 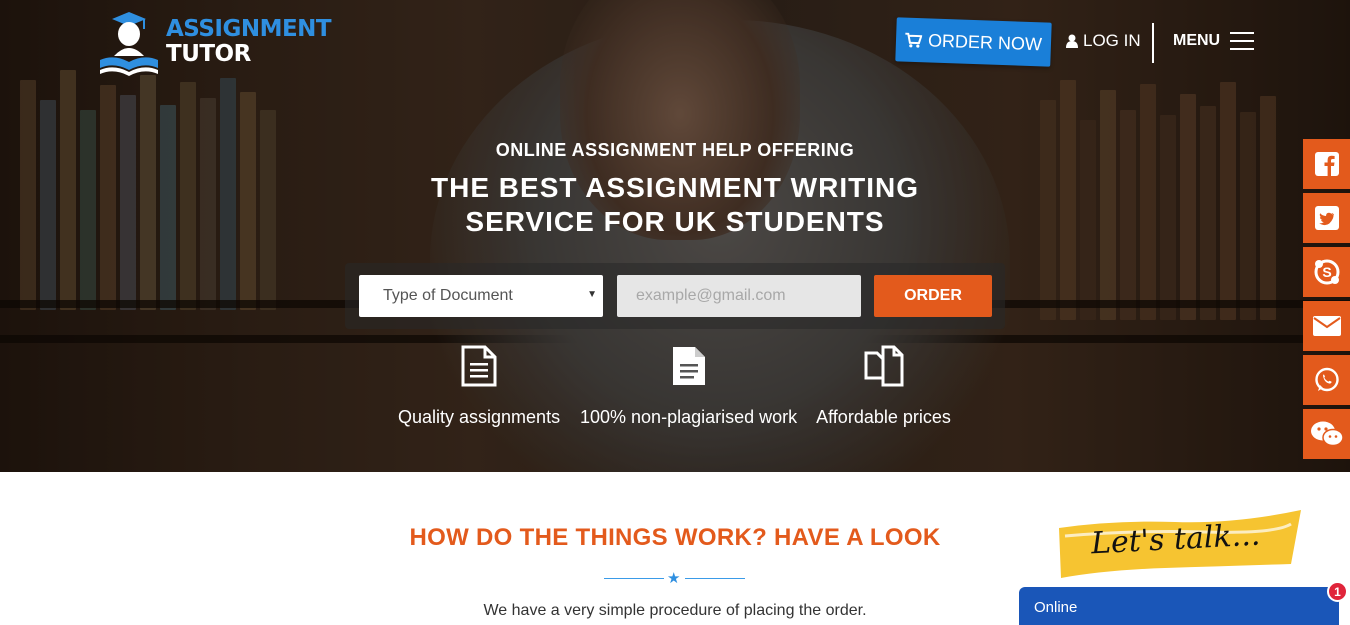 I want to click on chat-status: Online, so click(x=1056, y=607).